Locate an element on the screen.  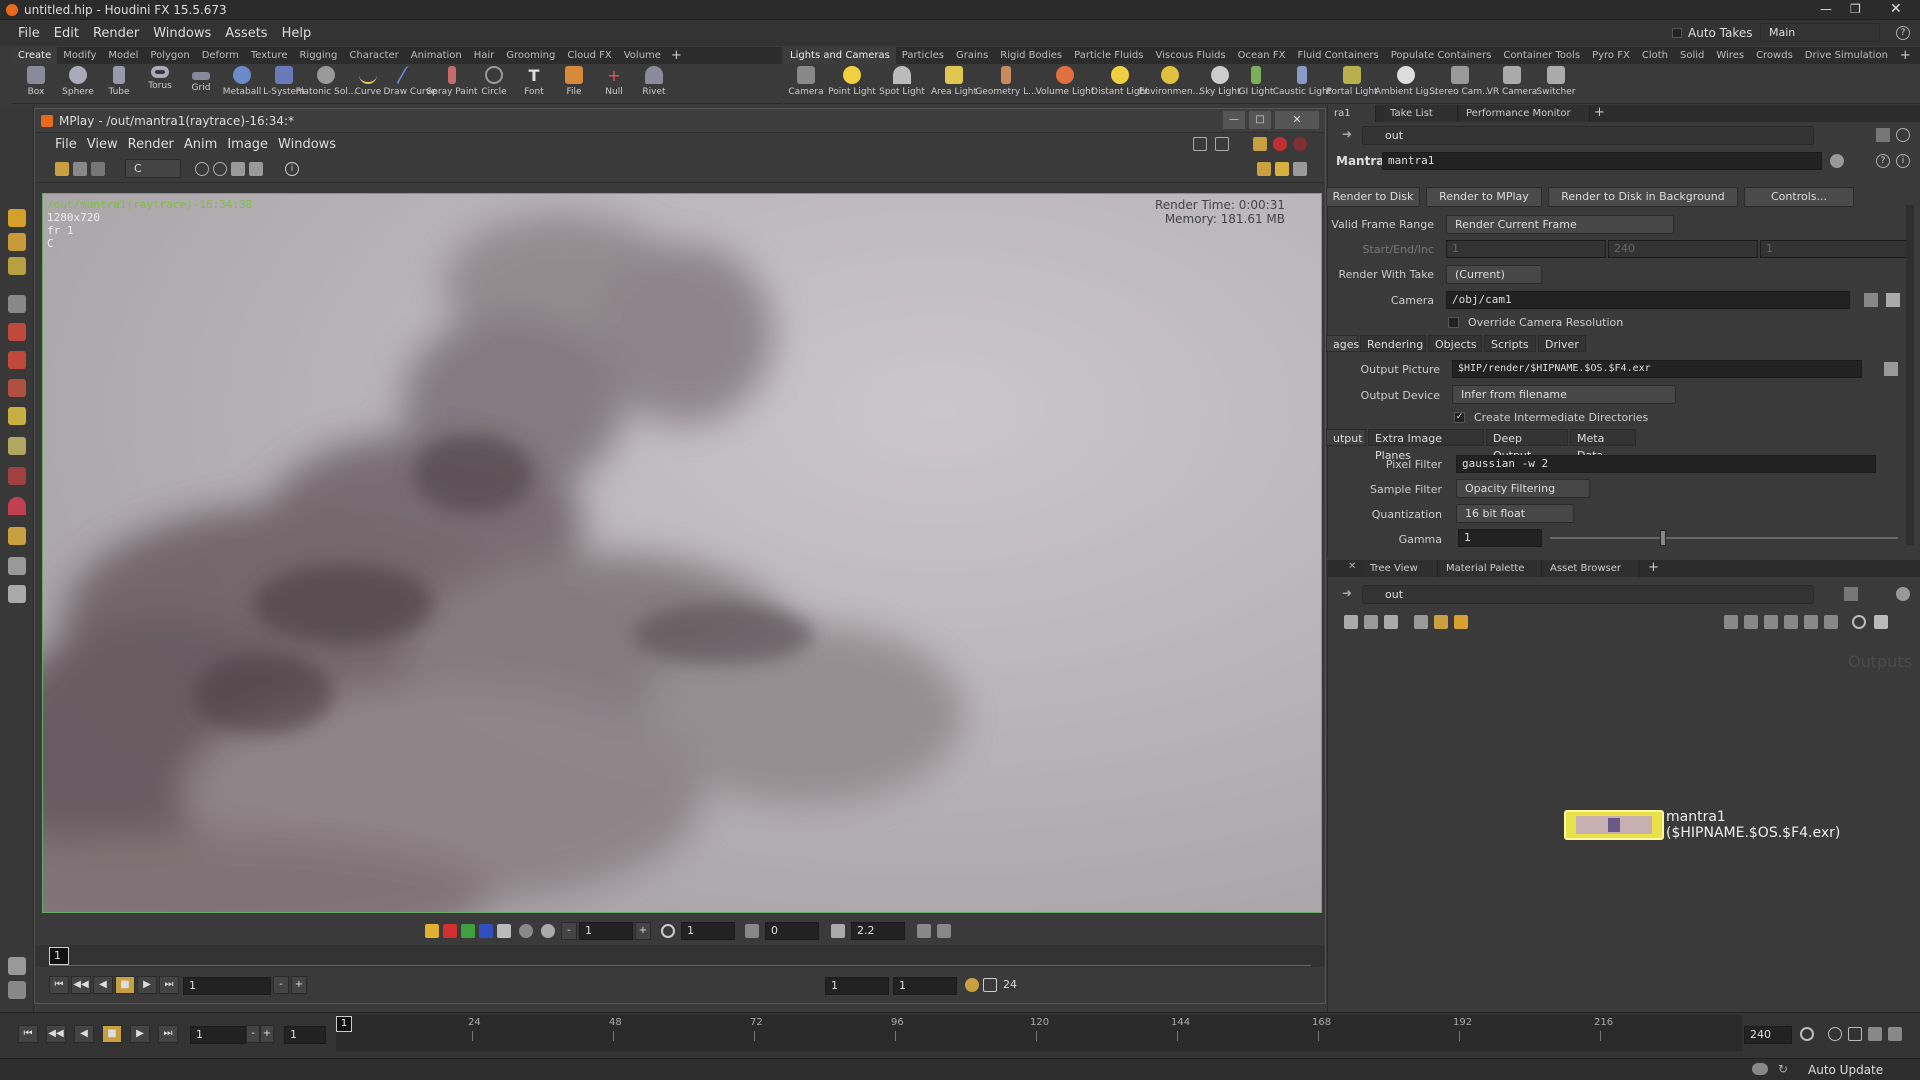
playbar-frame-decrement: - is located at coordinates (281, 985).